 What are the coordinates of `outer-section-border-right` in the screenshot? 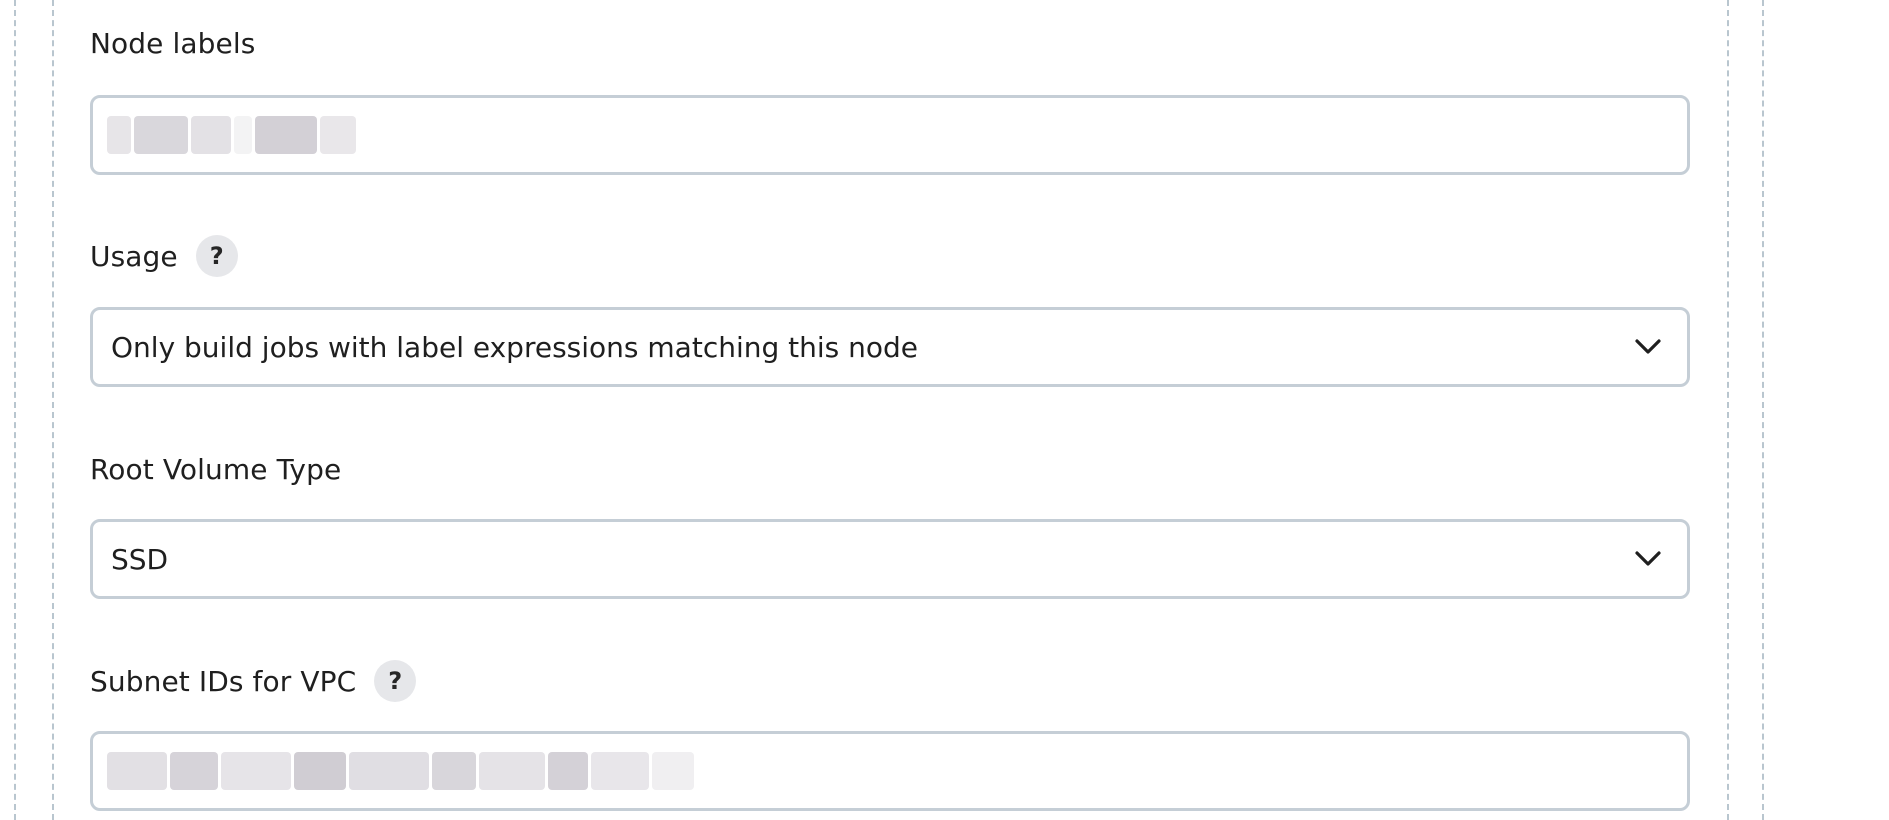 It's located at (1763, 410).